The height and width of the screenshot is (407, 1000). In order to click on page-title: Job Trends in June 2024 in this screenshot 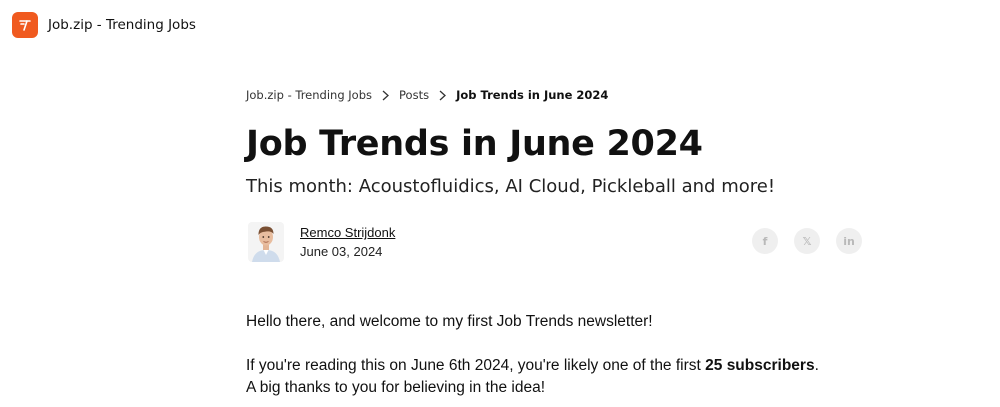, I will do `click(474, 144)`.